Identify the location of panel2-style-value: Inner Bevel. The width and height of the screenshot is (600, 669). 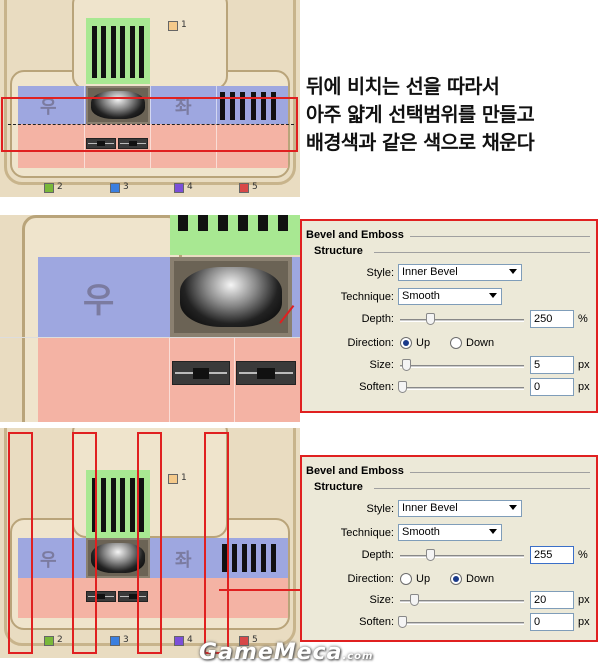
(430, 508).